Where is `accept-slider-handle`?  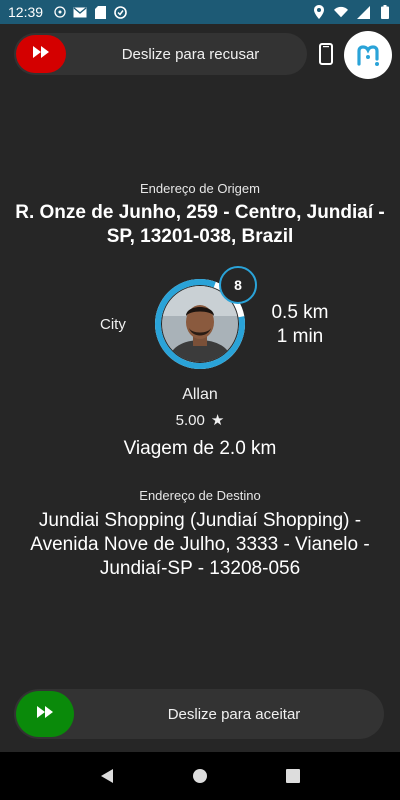 accept-slider-handle is located at coordinates (45, 714).